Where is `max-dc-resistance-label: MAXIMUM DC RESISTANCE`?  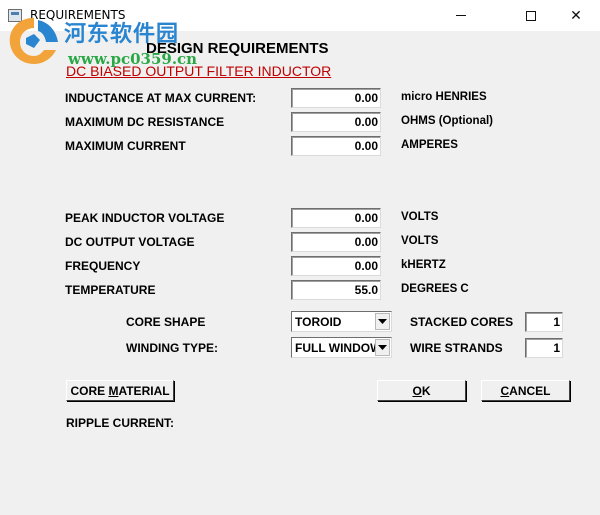 max-dc-resistance-label: MAXIMUM DC RESISTANCE is located at coordinates (145, 122).